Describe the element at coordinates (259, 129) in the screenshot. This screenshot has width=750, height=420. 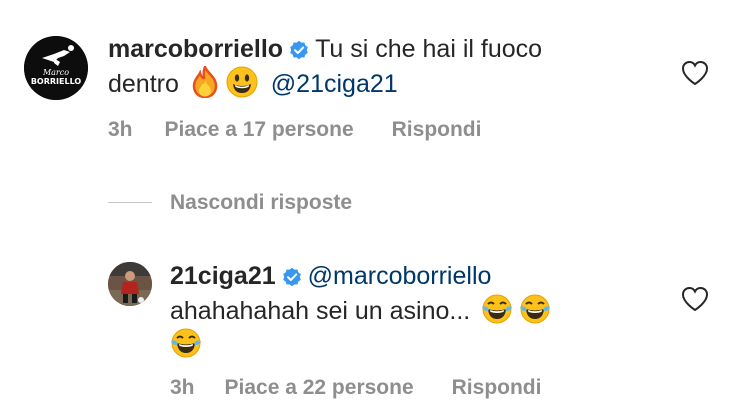
I see `comment-likes-link: Piace a 17 persone` at that location.